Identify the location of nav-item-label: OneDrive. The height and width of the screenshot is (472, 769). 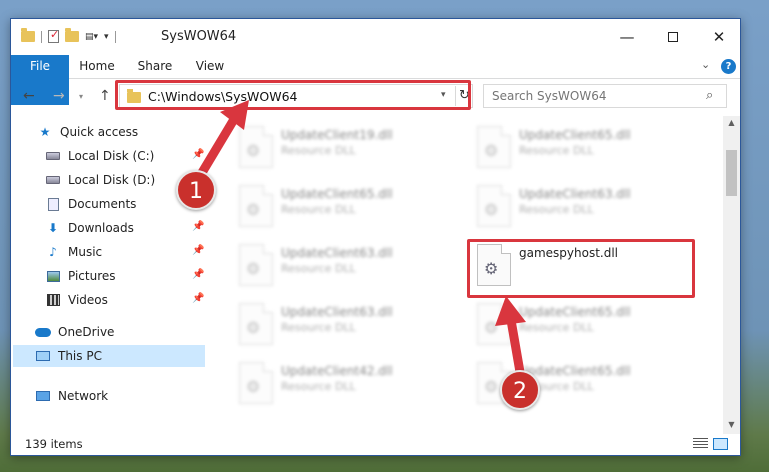
(86, 332).